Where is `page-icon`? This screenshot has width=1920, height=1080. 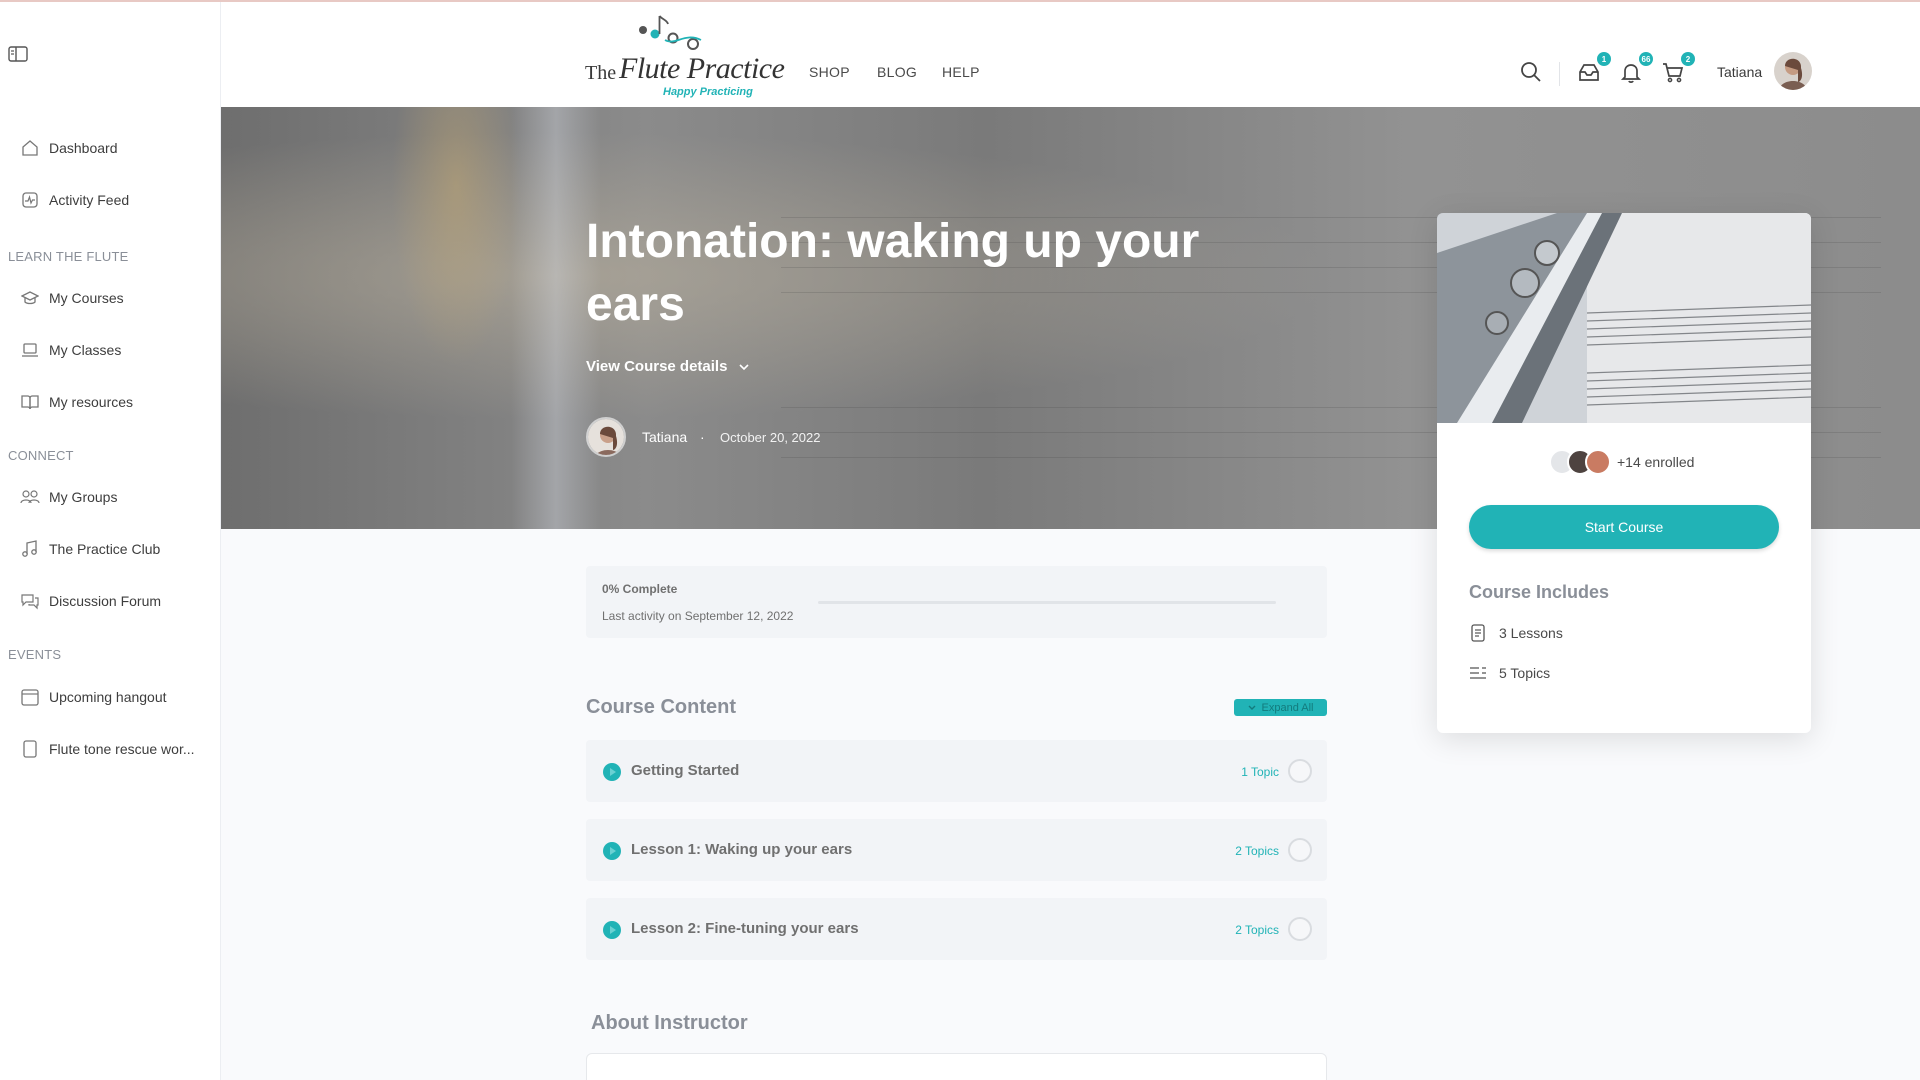 page-icon is located at coordinates (30, 749).